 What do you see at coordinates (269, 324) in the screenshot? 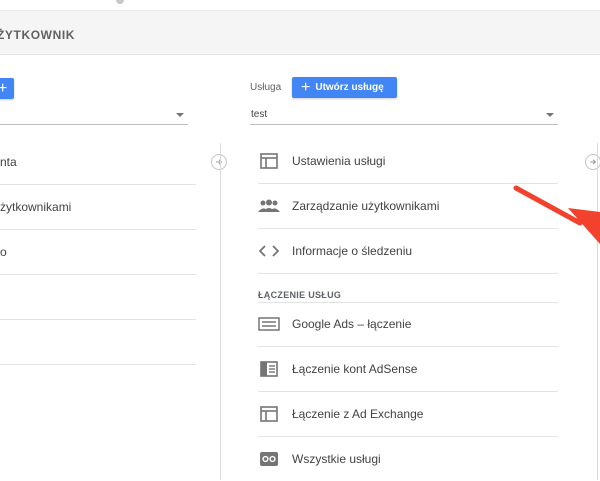
I see `google-ads-icon` at bounding box center [269, 324].